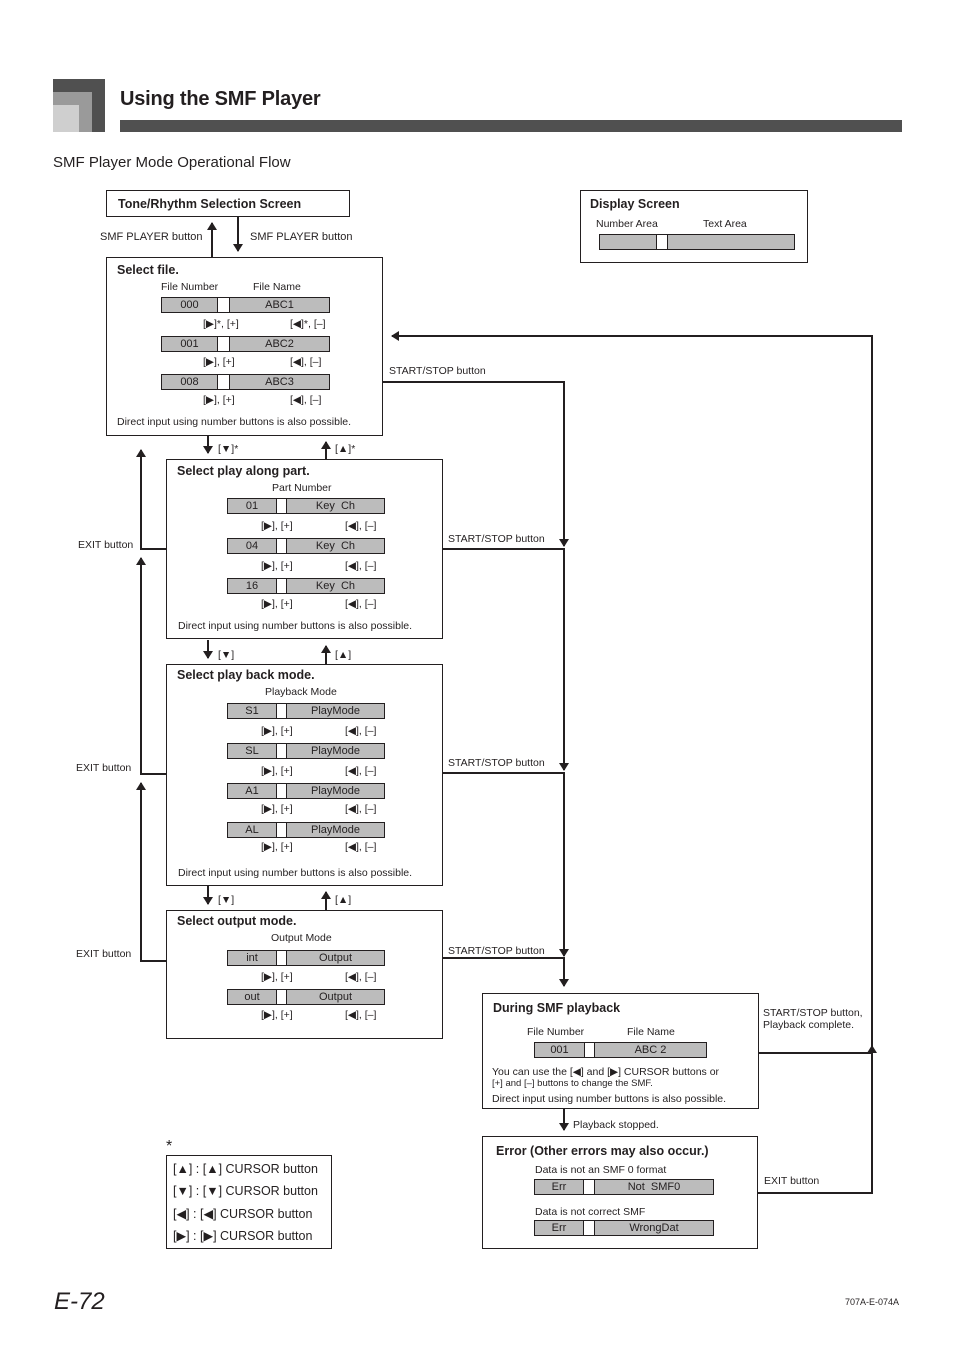 The image size is (954, 1348). Describe the element at coordinates (306, 830) in the screenshot. I see `mode-row-3: AL PlayMode` at that location.